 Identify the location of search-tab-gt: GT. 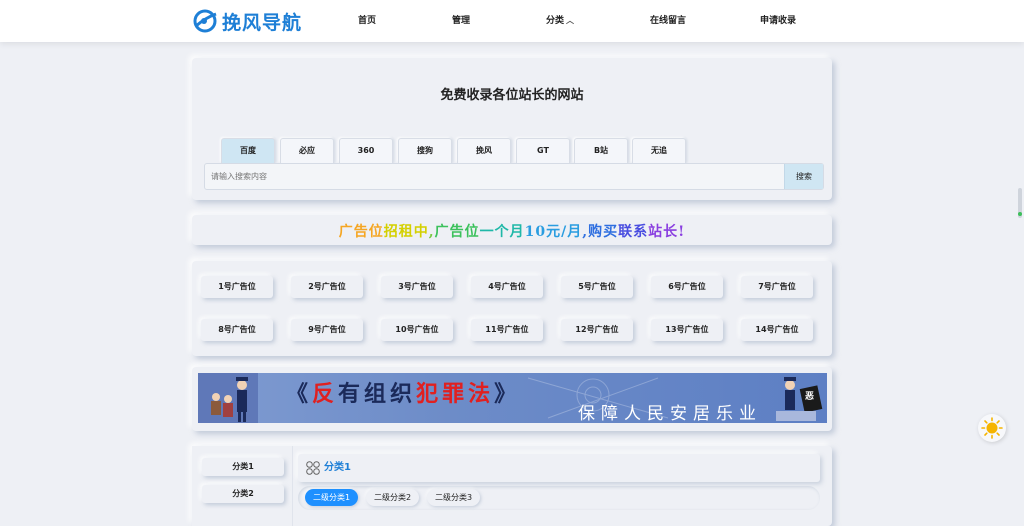
(543, 150).